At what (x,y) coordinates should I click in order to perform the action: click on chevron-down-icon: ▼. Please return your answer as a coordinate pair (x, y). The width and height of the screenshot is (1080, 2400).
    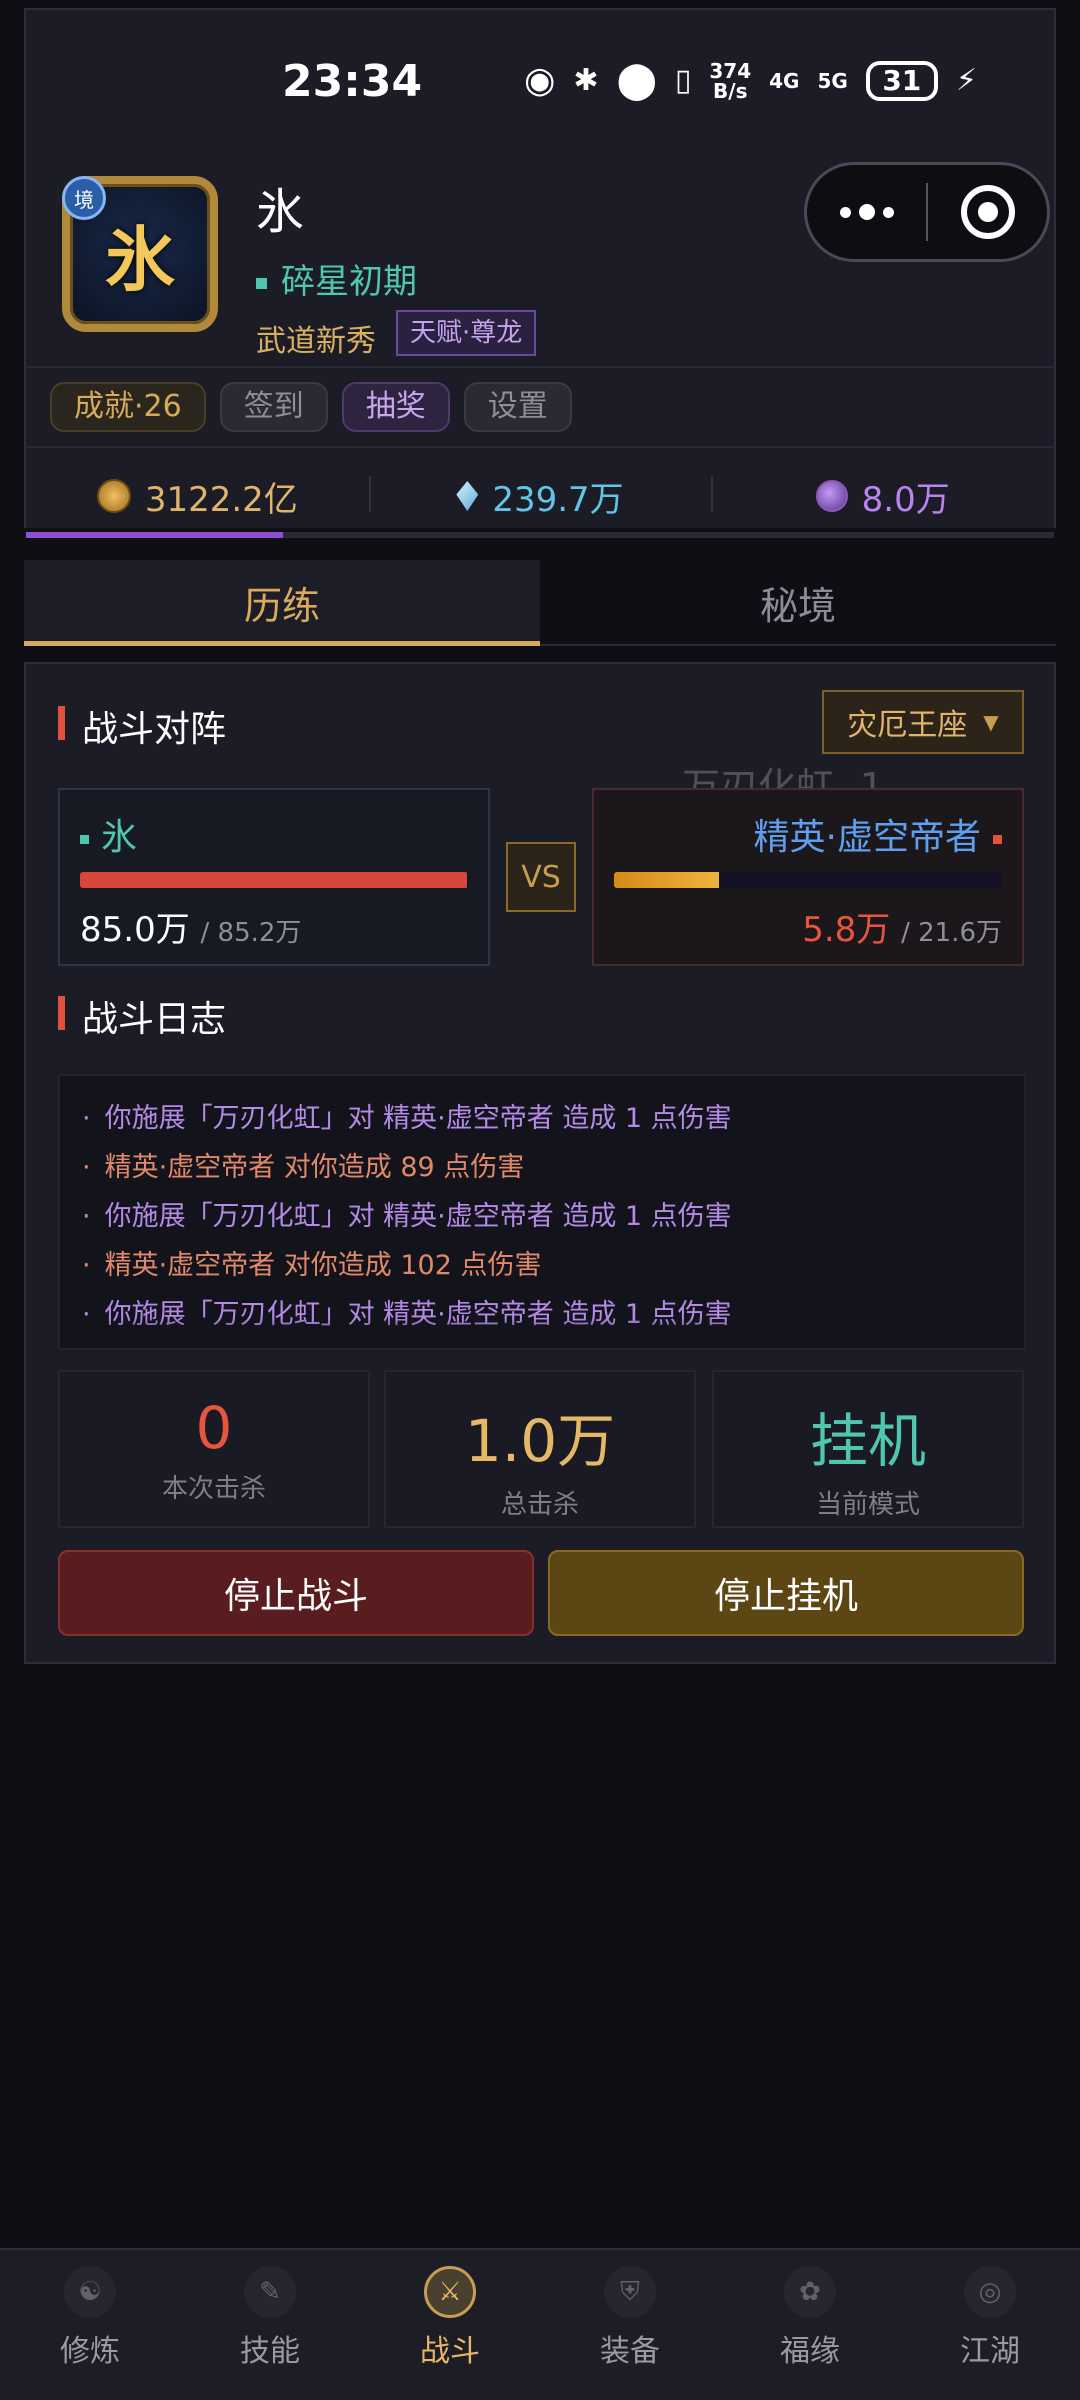
    Looking at the image, I should click on (991, 722).